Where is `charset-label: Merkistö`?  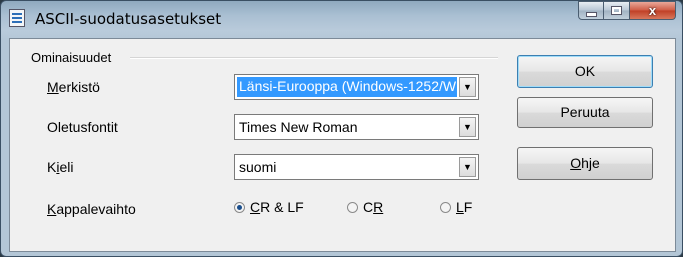 charset-label: Merkistö is located at coordinates (73, 87).